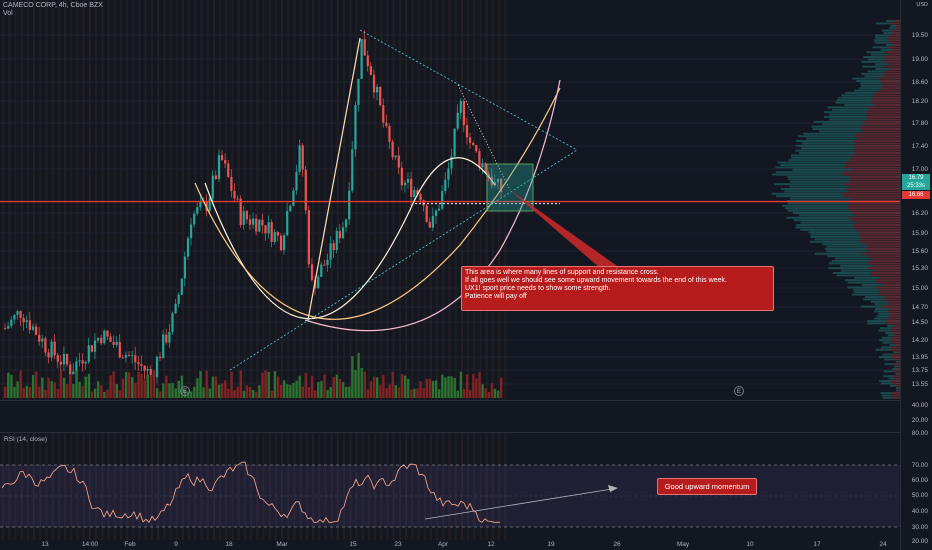 The width and height of the screenshot is (932, 550). I want to click on pane-divider, so click(450, 432).